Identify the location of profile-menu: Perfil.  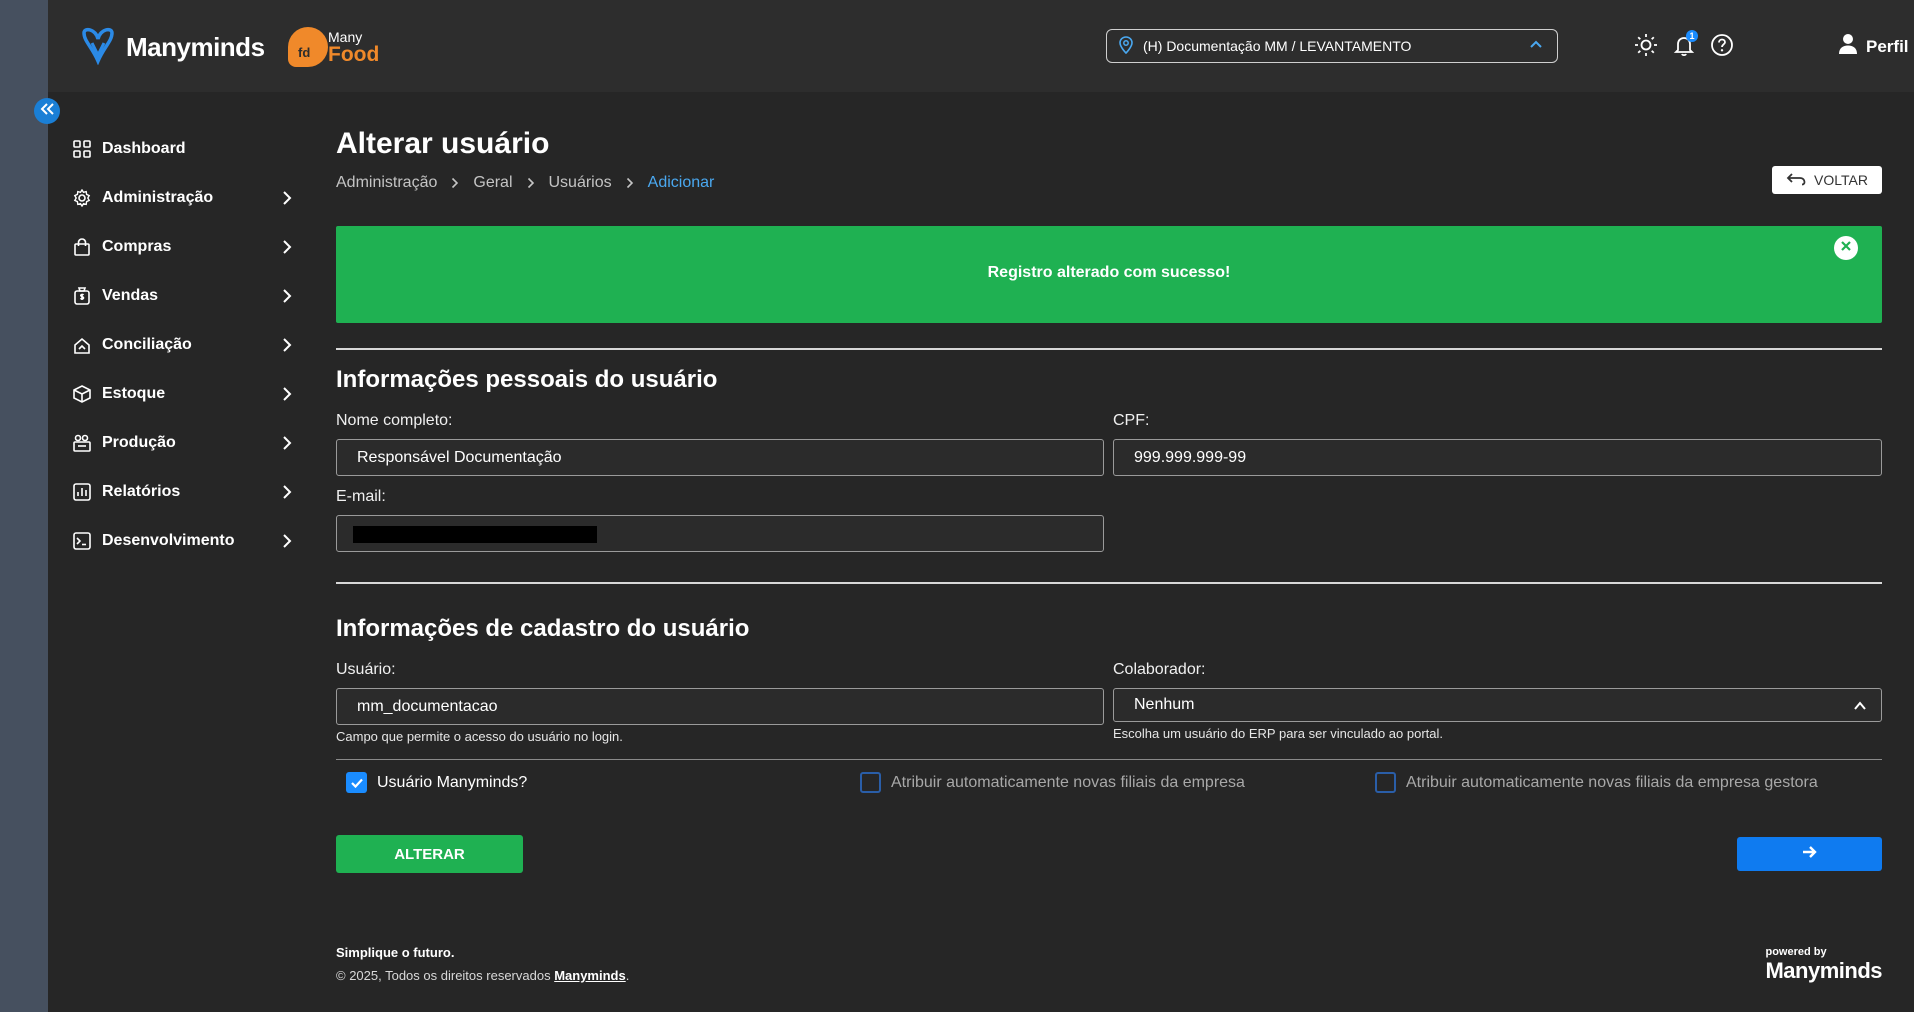
(1876, 46).